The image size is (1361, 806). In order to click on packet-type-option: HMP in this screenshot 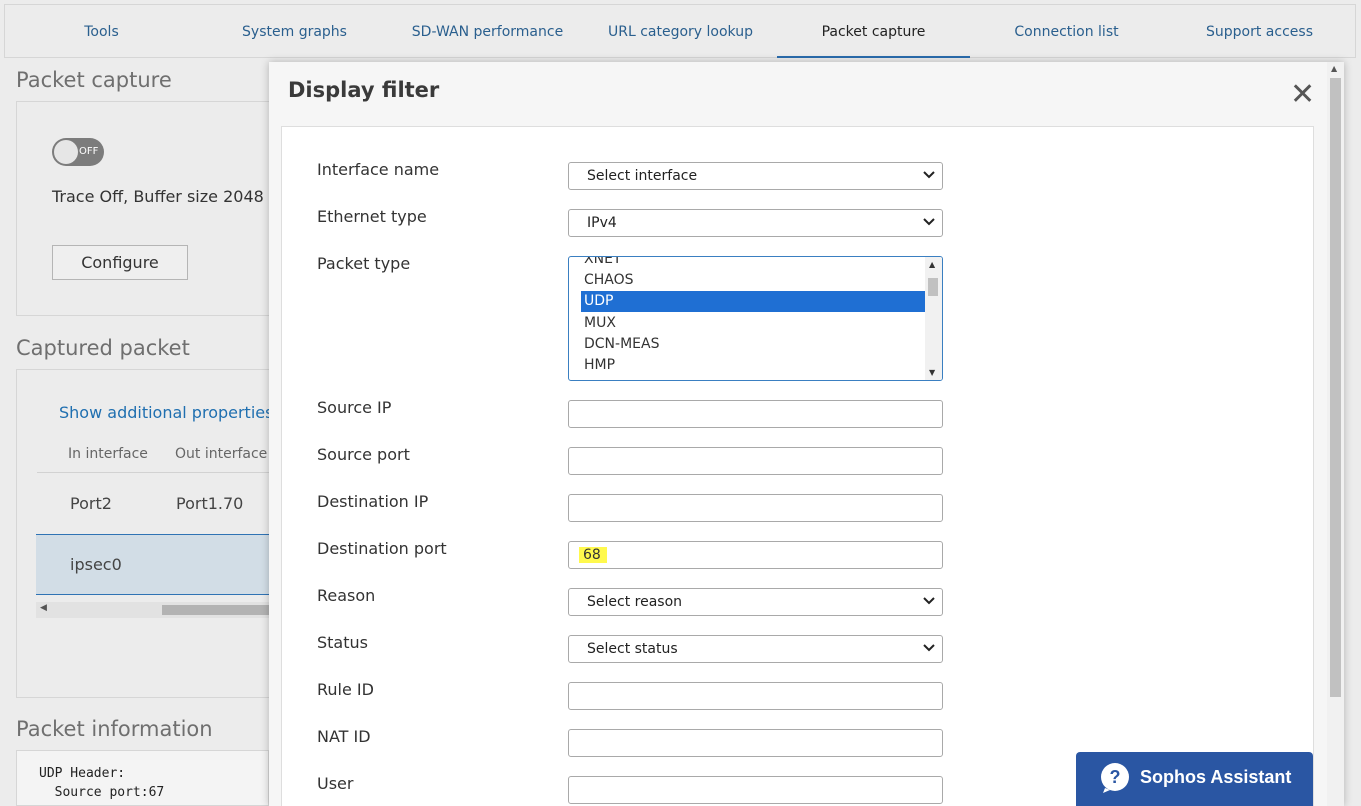, I will do `click(753, 365)`.